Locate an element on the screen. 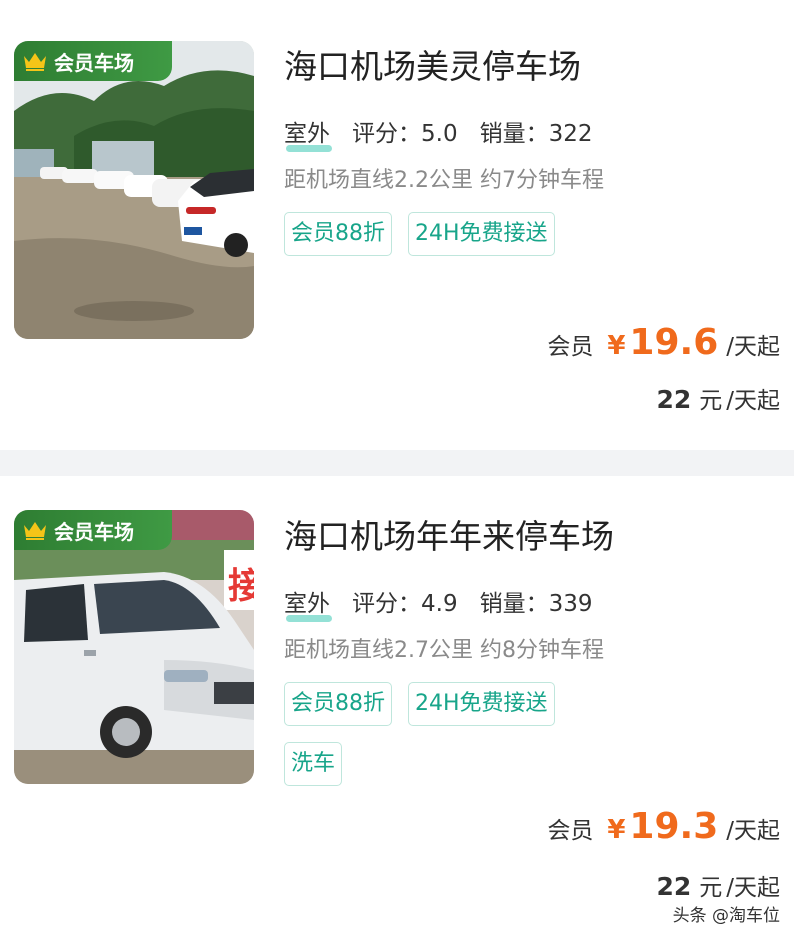 Image resolution: width=794 pixels, height=940 pixels. sales: 销量：339 is located at coordinates (536, 601).